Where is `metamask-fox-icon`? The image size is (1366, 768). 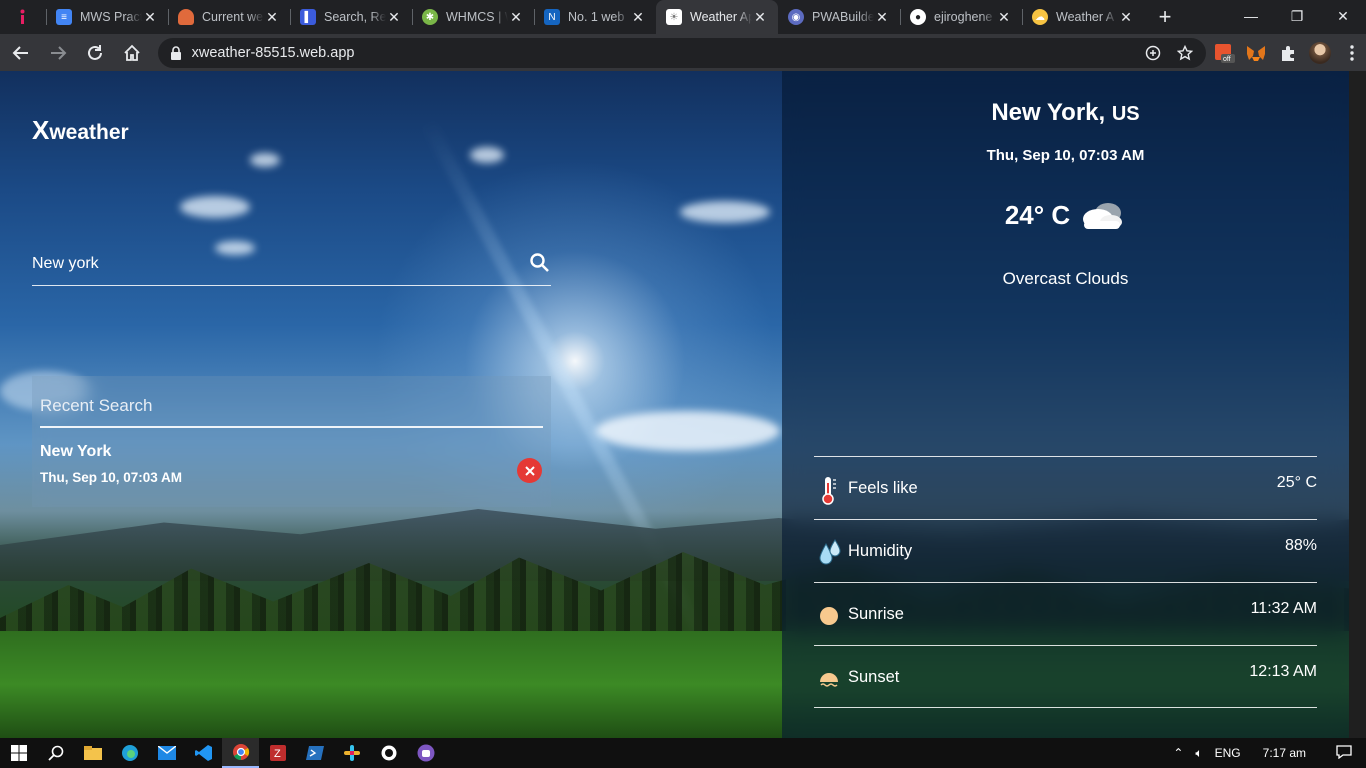
metamask-fox-icon is located at coordinates (1256, 53).